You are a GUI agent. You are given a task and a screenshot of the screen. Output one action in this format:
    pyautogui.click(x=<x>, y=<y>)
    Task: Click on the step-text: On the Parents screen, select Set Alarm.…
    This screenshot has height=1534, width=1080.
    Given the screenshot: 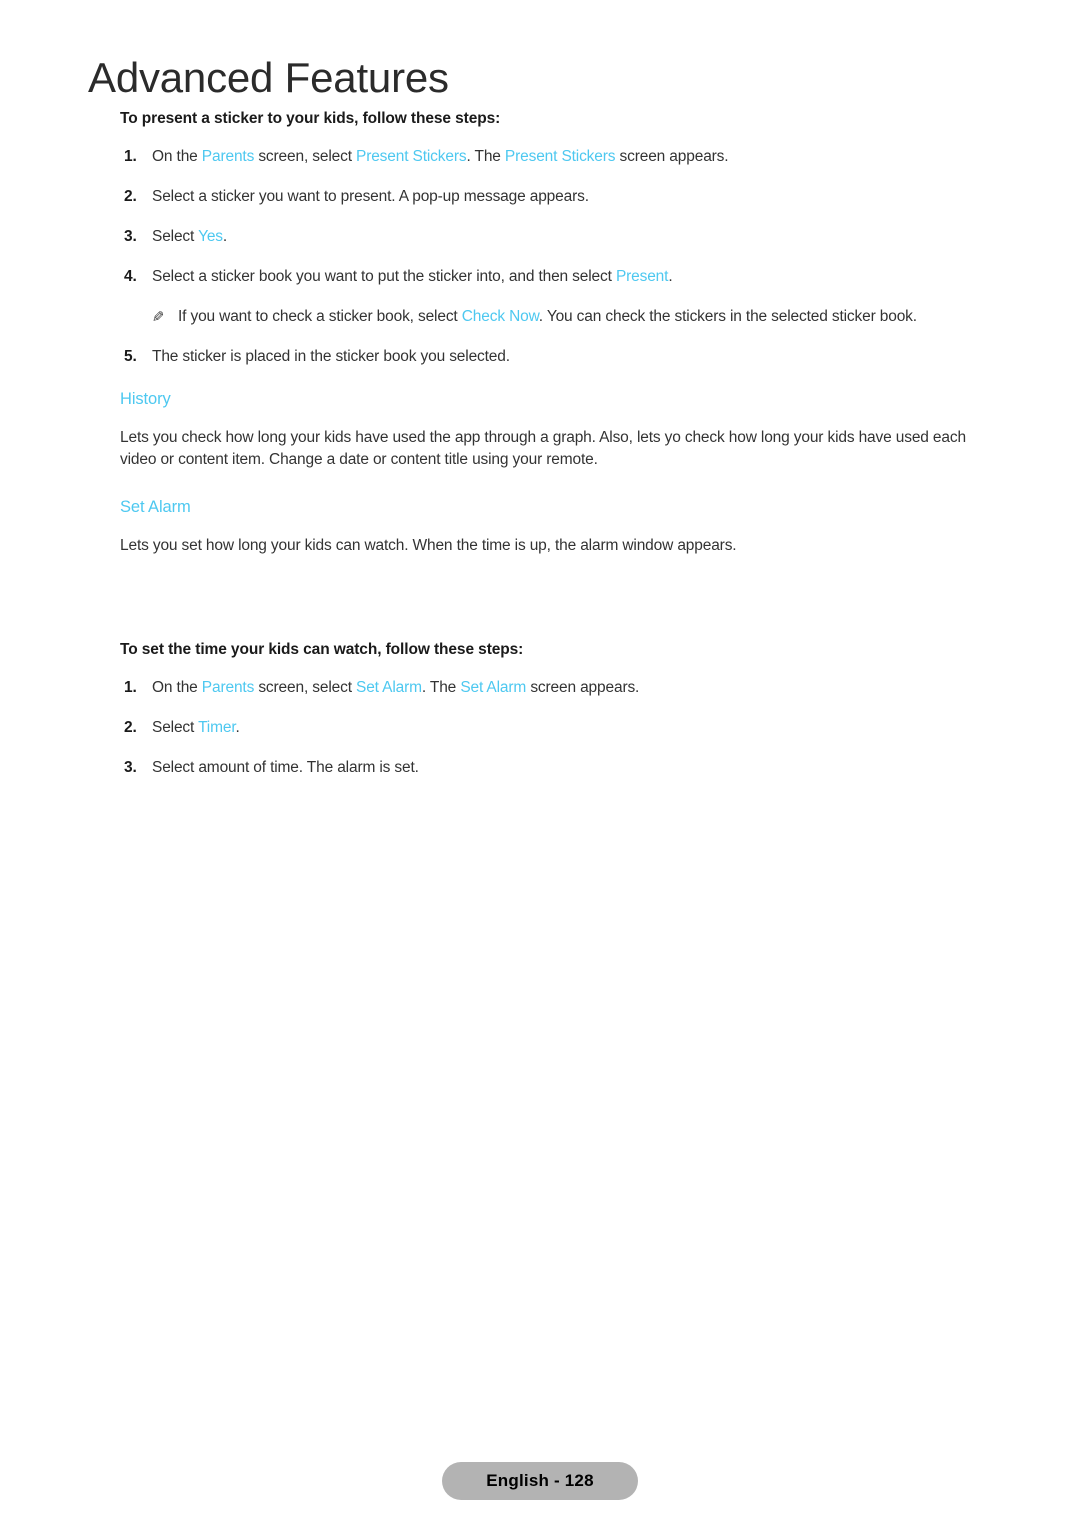 What is the action you would take?
    pyautogui.click(x=395, y=687)
    